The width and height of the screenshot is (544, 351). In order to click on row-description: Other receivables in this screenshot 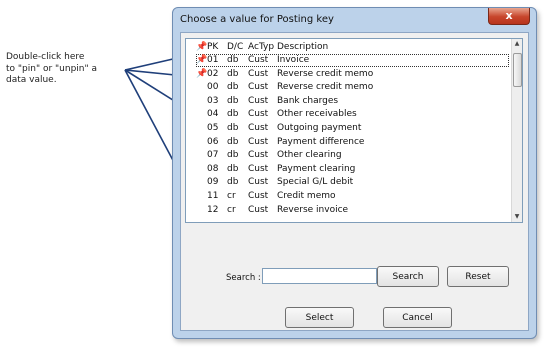, I will do `click(317, 114)`.